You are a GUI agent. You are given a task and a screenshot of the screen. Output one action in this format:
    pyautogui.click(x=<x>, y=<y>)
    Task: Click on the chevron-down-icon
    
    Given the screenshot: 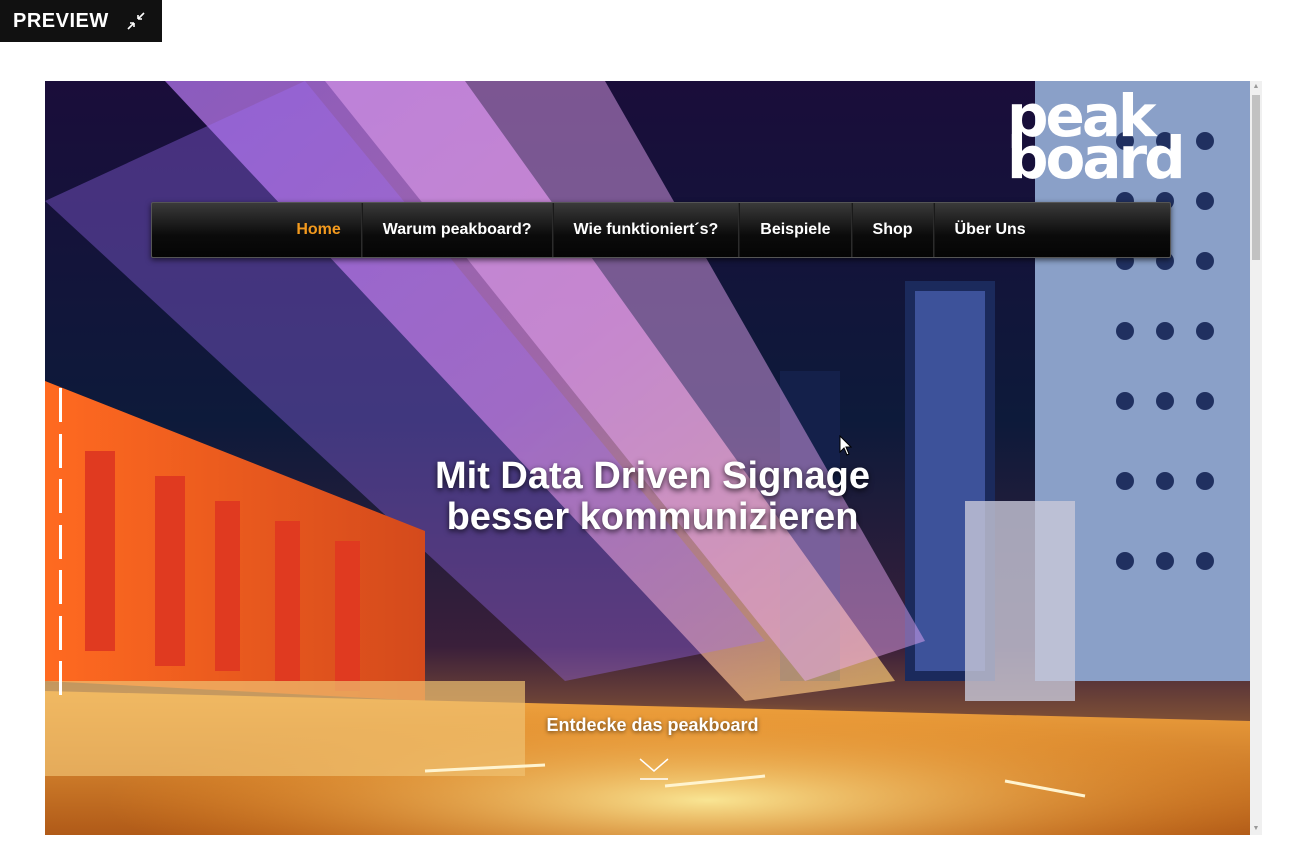 What is the action you would take?
    pyautogui.click(x=654, y=768)
    